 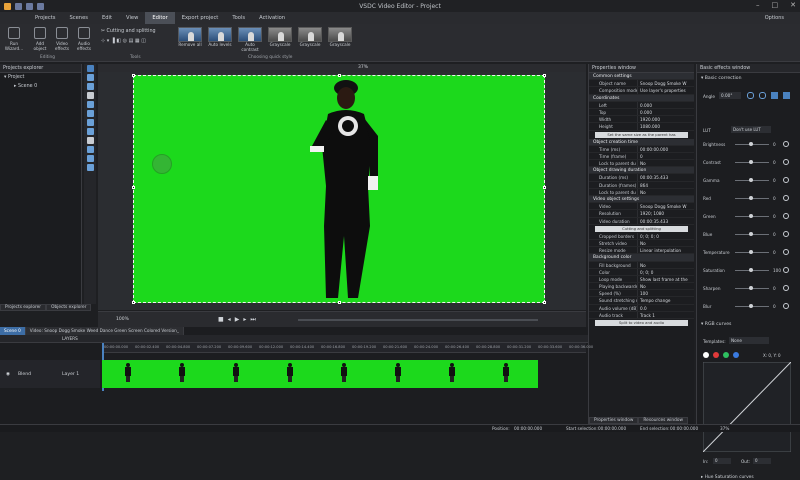 I want to click on property-row: Audio track Track 1, so click(x=641, y=315).